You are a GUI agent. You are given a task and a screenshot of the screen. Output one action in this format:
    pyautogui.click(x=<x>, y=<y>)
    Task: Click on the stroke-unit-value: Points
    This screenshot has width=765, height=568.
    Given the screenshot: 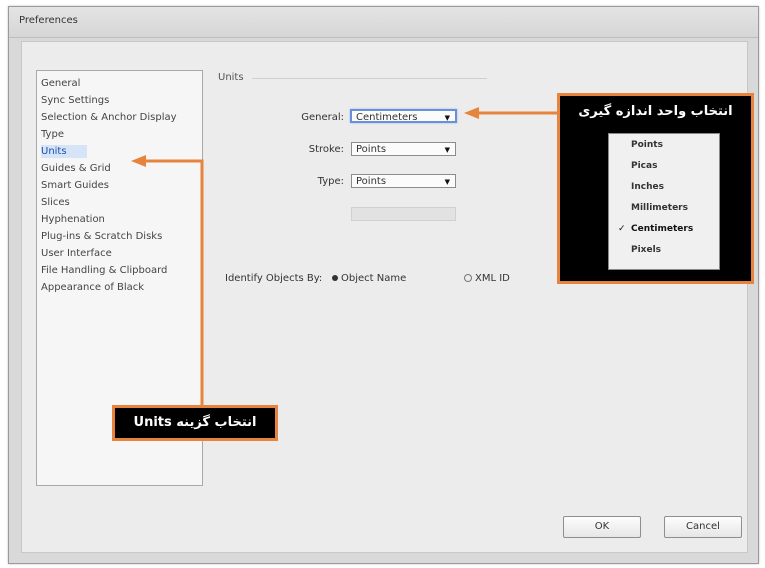 What is the action you would take?
    pyautogui.click(x=371, y=149)
    